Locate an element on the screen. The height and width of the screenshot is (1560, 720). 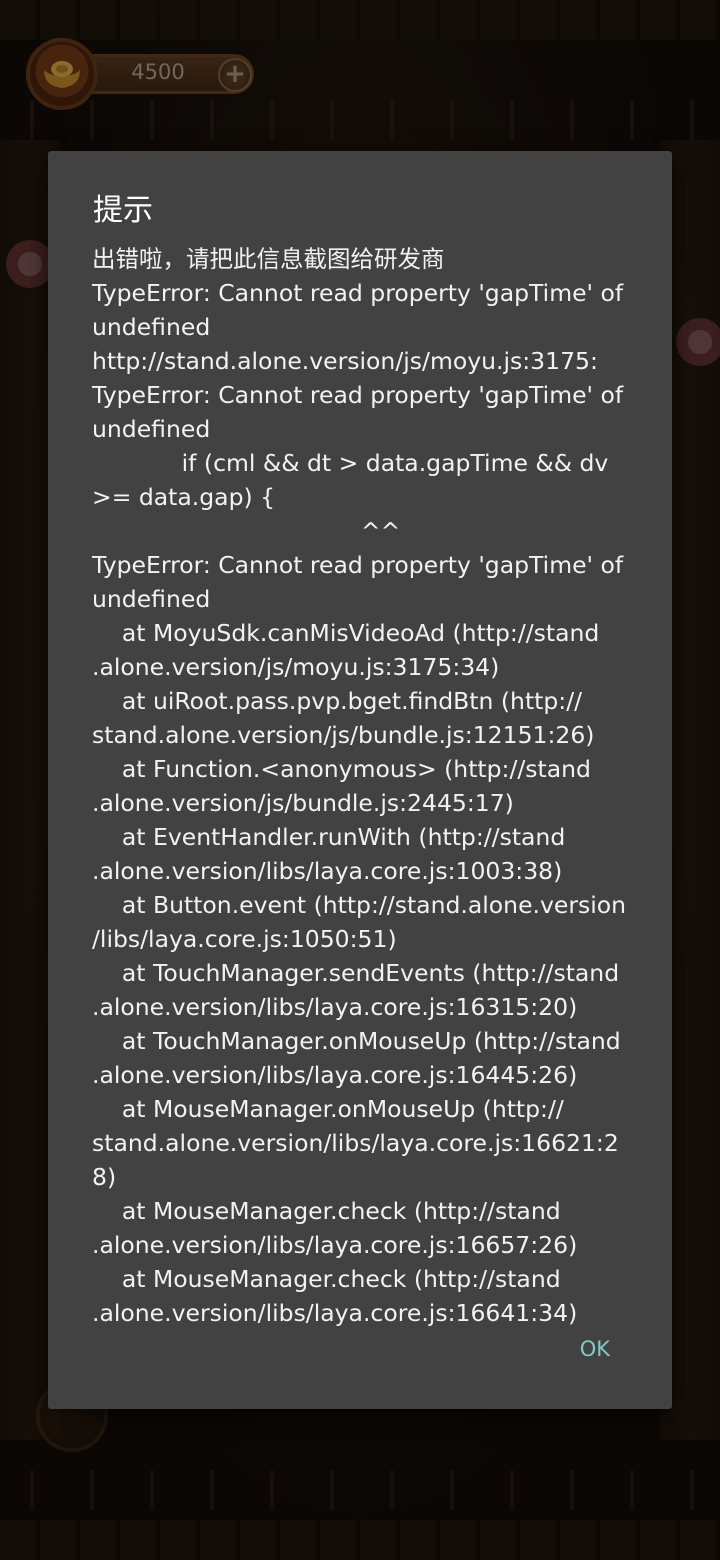
currency-bar: 4500 + is located at coordinates (144, 74).